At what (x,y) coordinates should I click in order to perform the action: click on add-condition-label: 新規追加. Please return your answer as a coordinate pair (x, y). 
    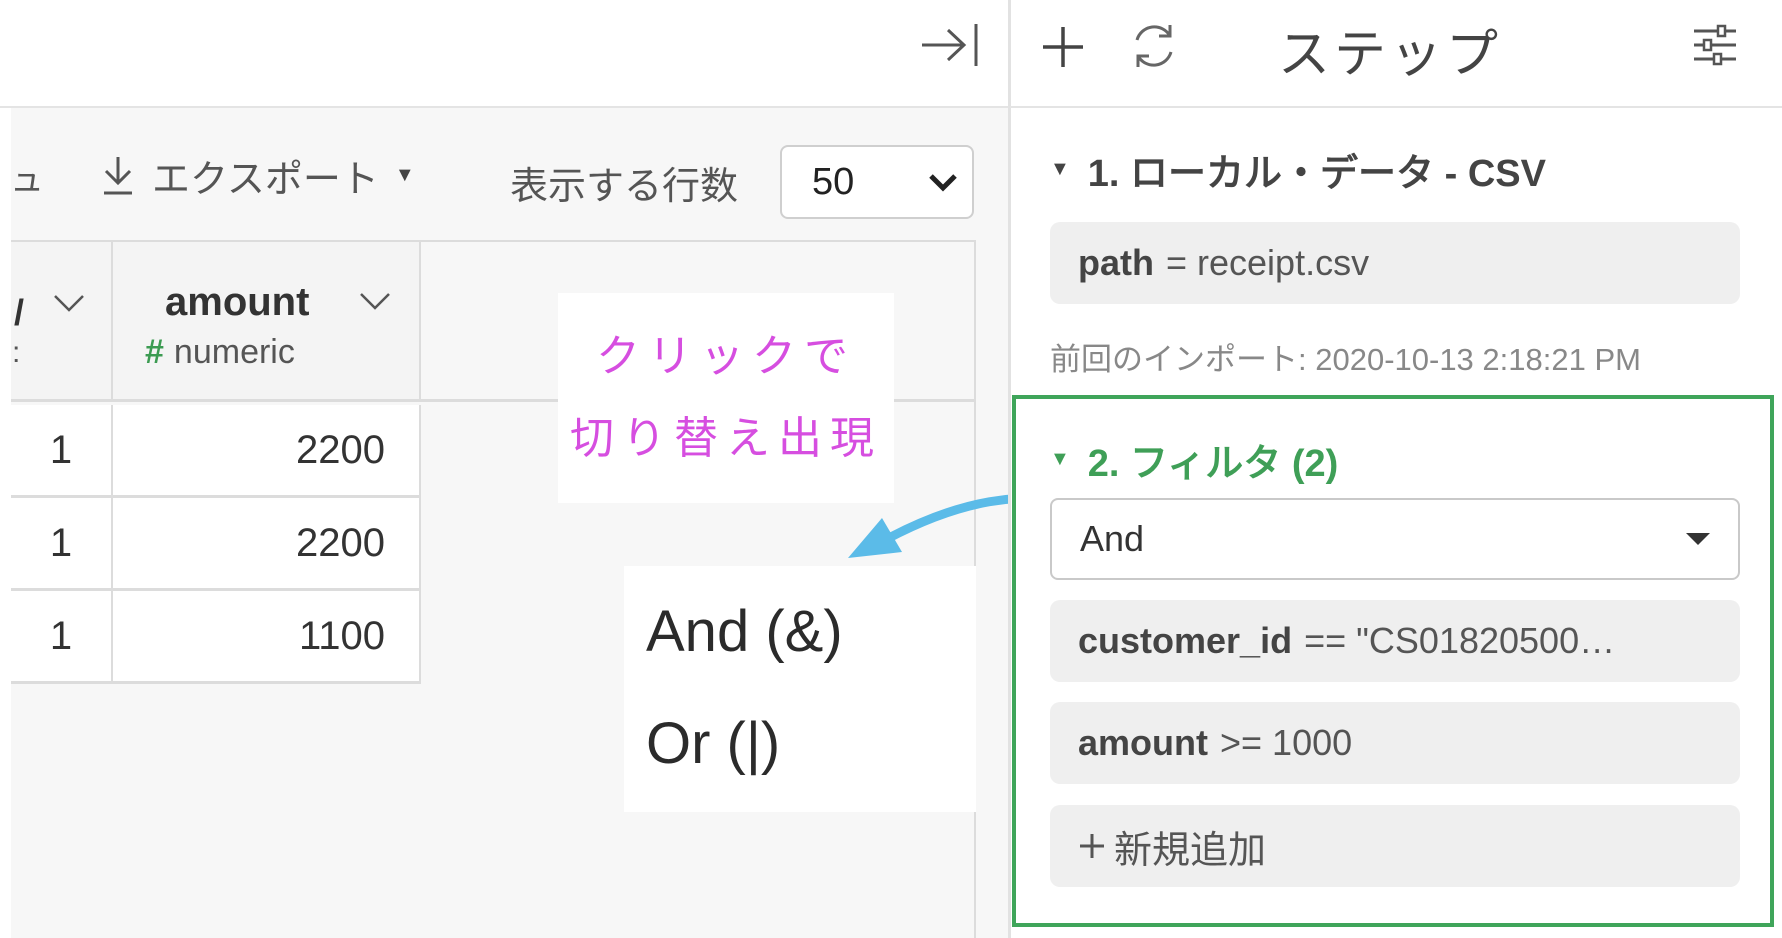
    Looking at the image, I should click on (1190, 850).